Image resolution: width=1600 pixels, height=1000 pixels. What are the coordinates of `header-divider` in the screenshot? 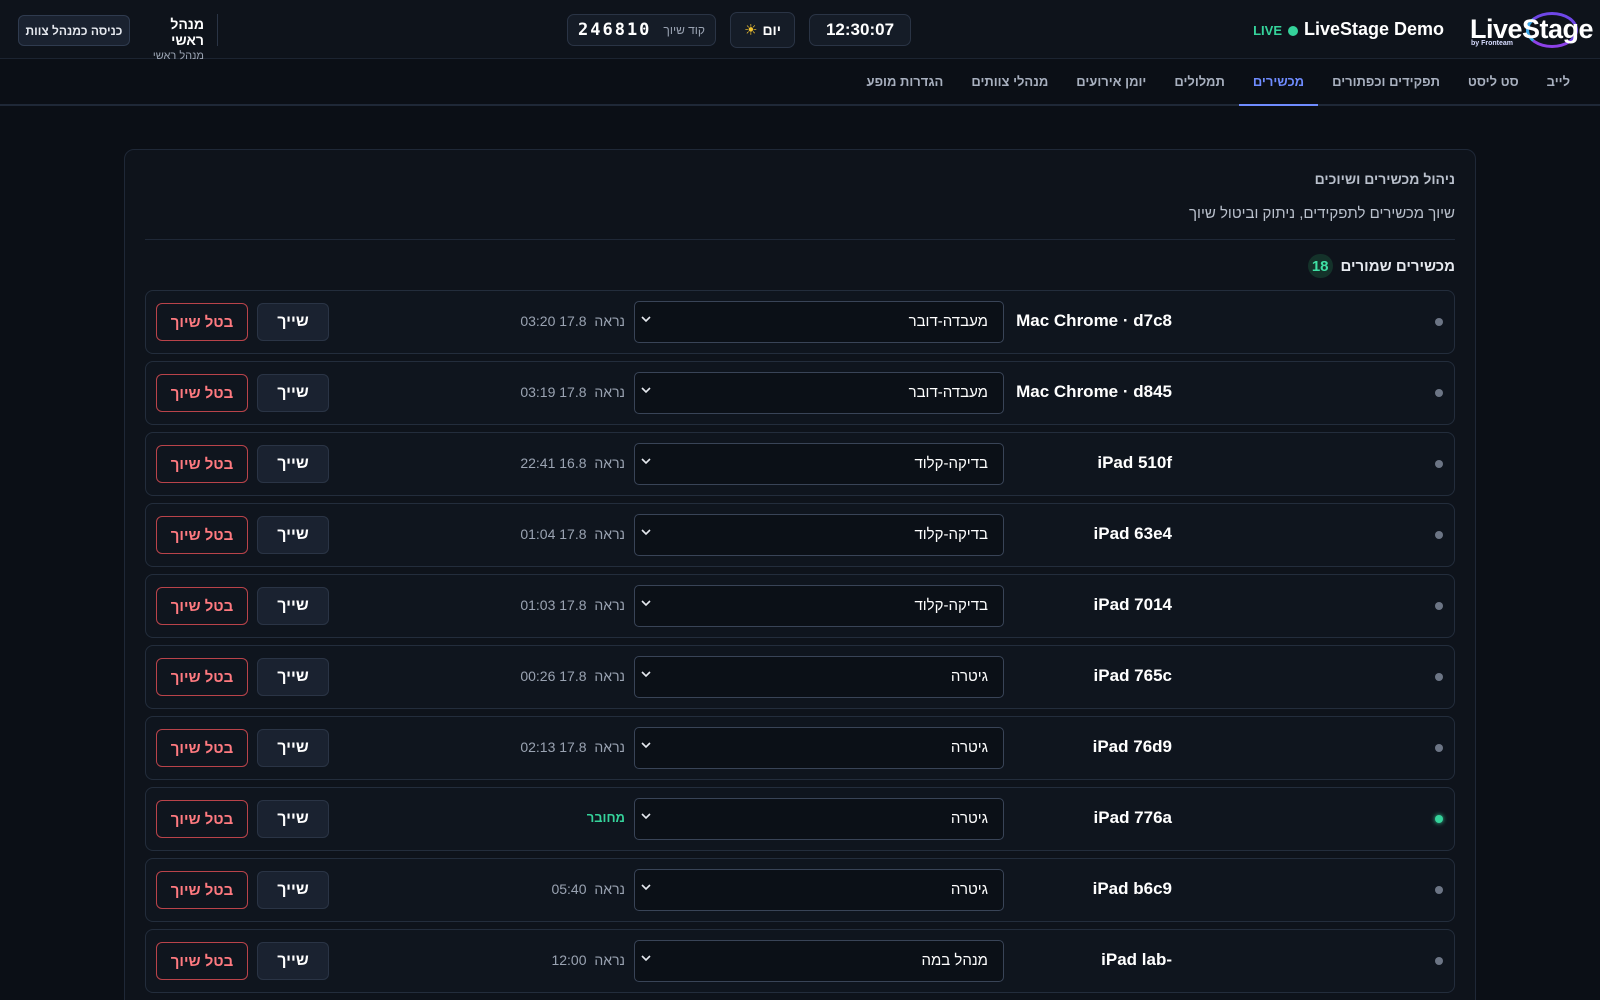 It's located at (217, 30).